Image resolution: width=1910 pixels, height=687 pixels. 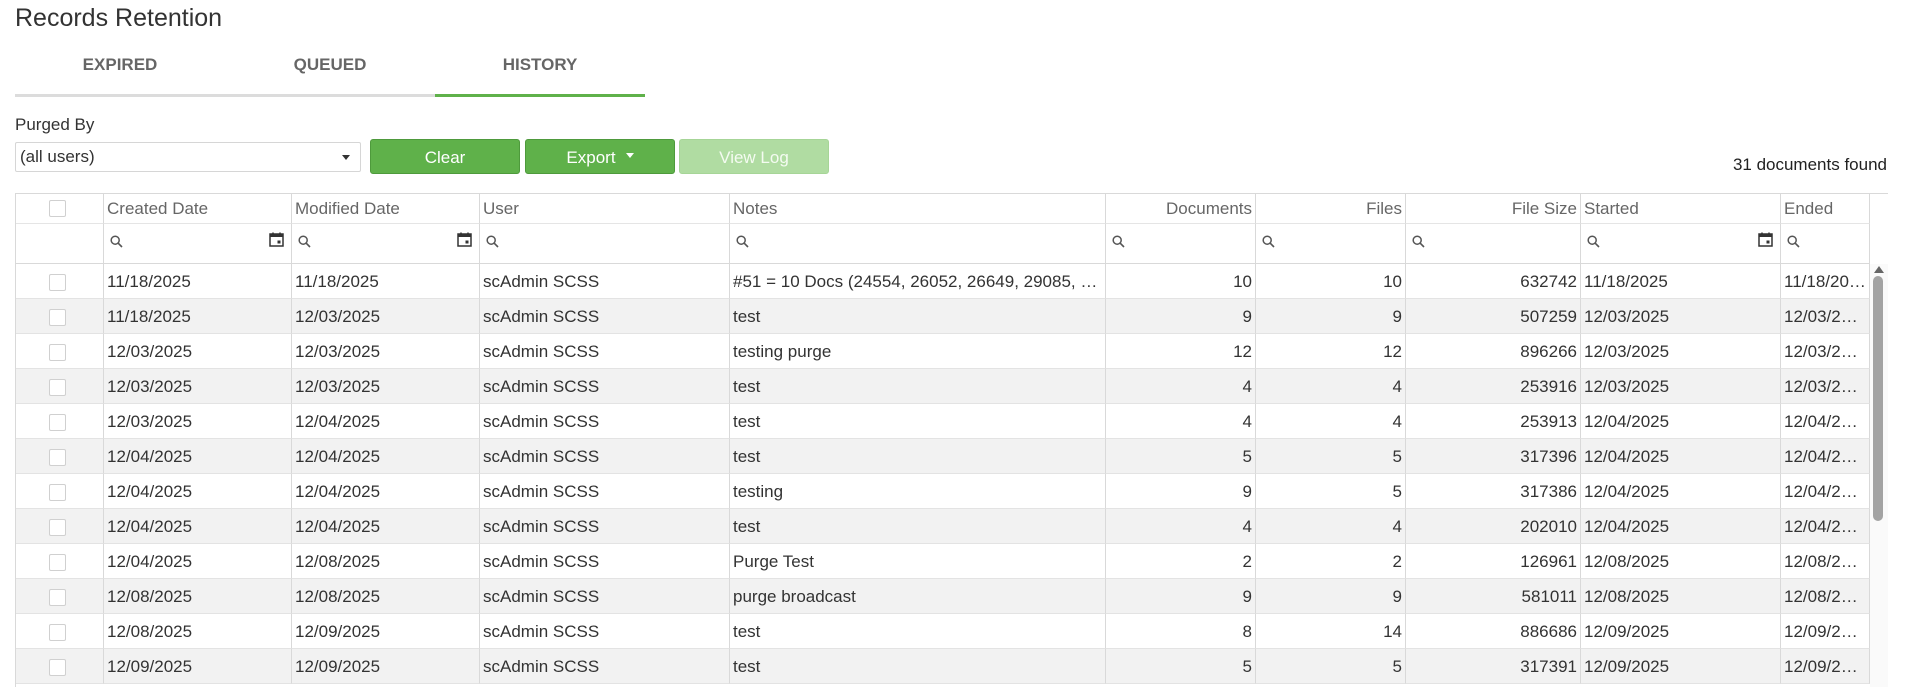 What do you see at coordinates (198, 666) in the screenshot?
I see `cell-created: 12/09/2025` at bounding box center [198, 666].